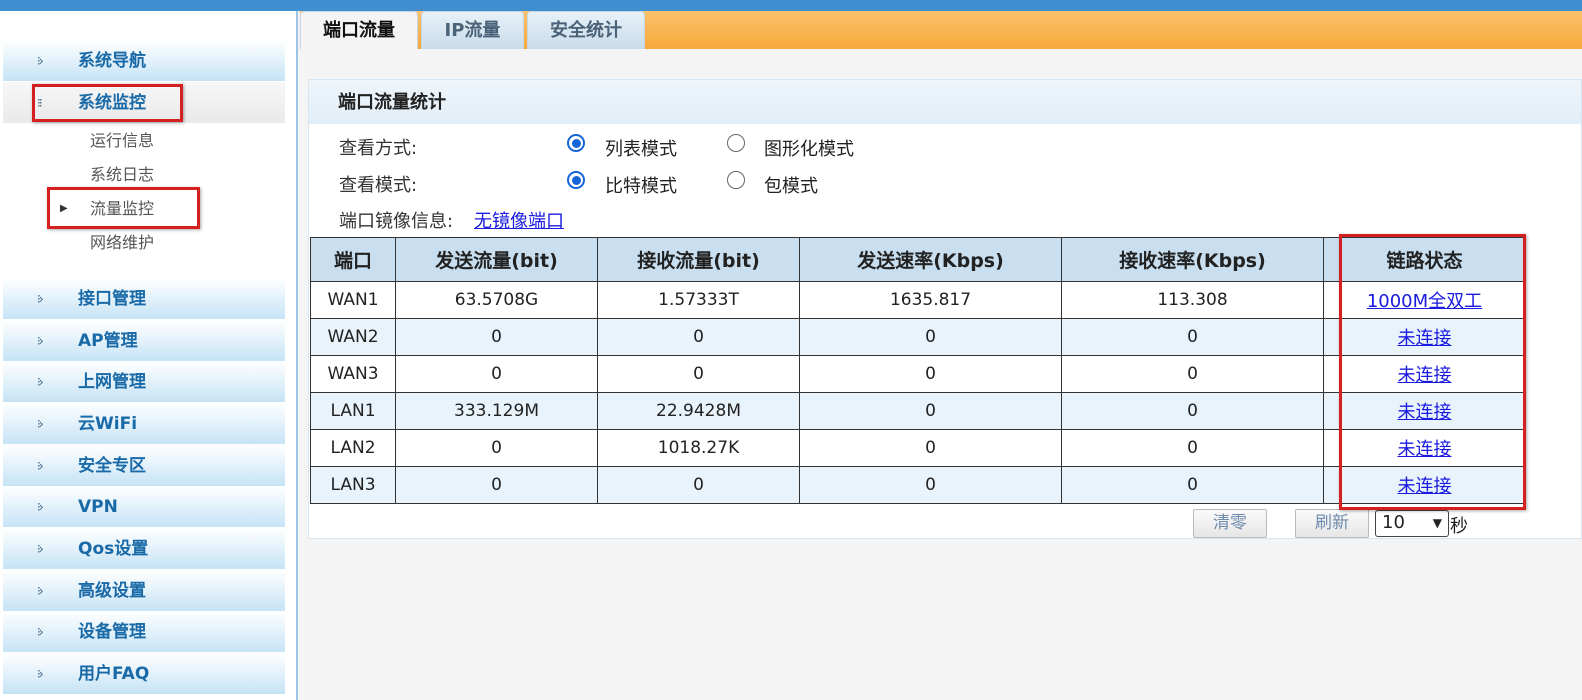  What do you see at coordinates (736, 143) in the screenshot?
I see `radio-graph-mode` at bounding box center [736, 143].